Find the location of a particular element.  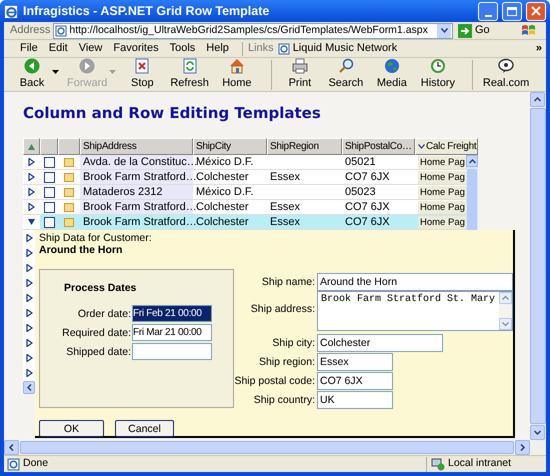

field-label: Order date: is located at coordinates (104, 314).